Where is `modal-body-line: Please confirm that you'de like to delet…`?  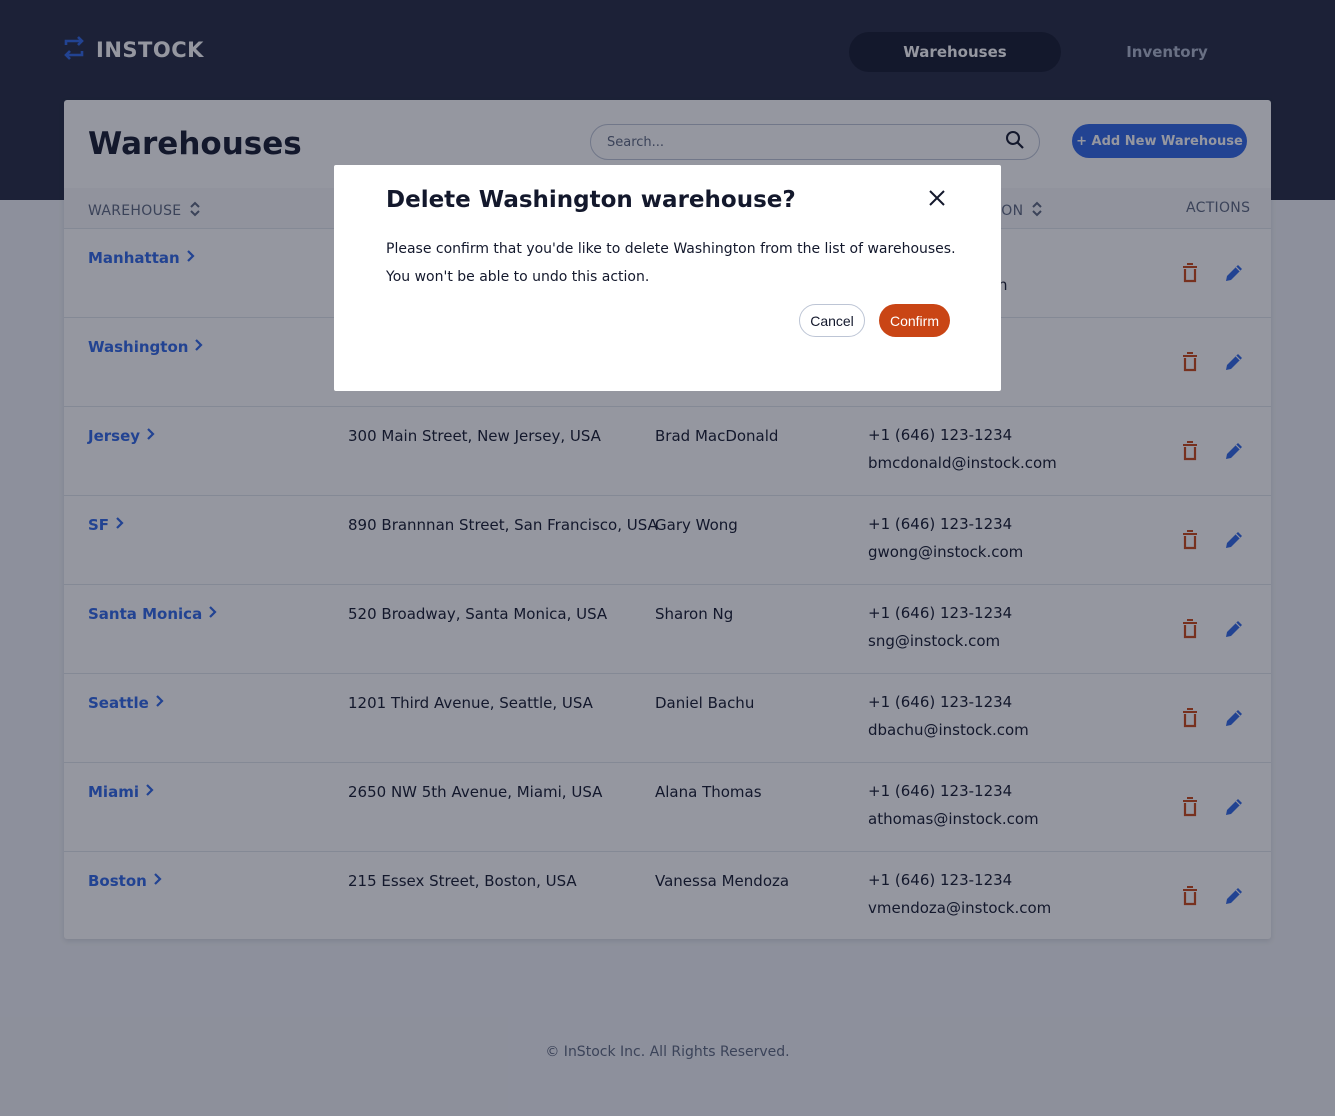 modal-body-line: Please confirm that you'de like to delet… is located at coordinates (671, 249).